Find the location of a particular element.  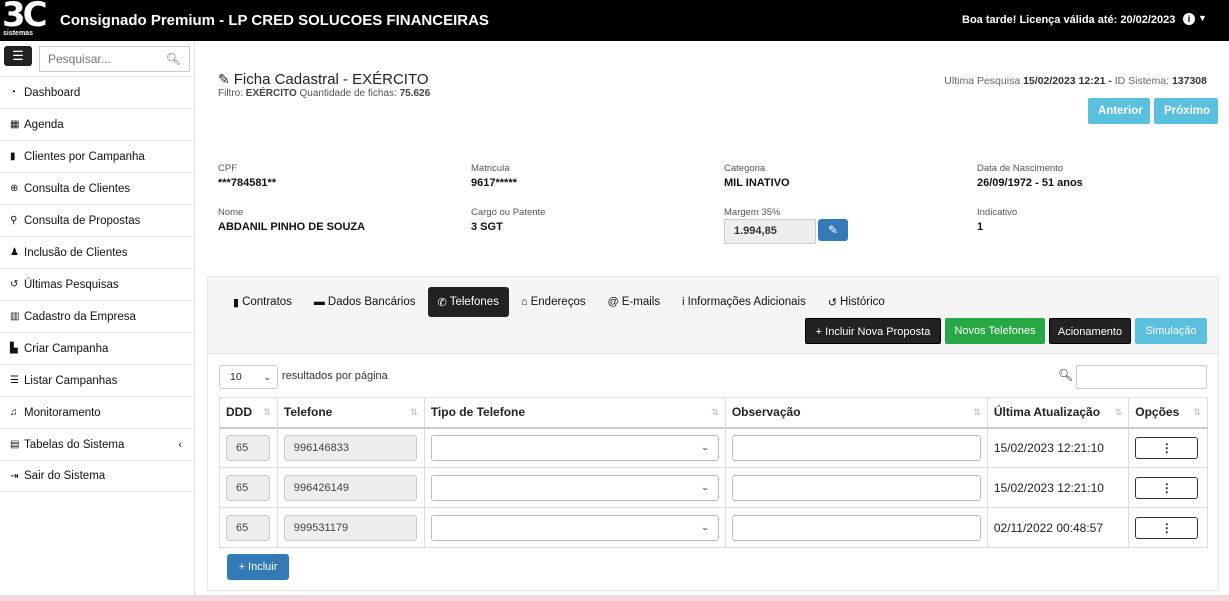

logo-subtitle: sistemas is located at coordinates (18, 33).